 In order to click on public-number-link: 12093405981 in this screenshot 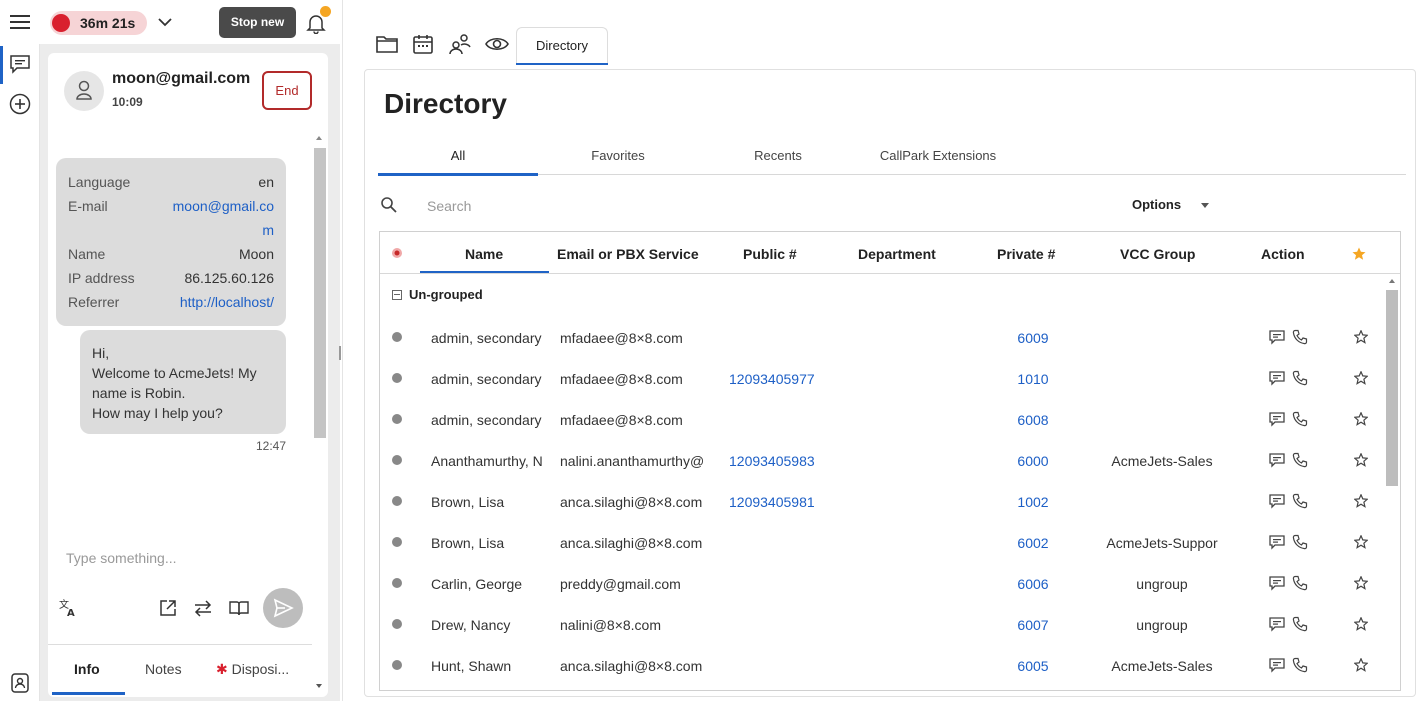, I will do `click(772, 502)`.